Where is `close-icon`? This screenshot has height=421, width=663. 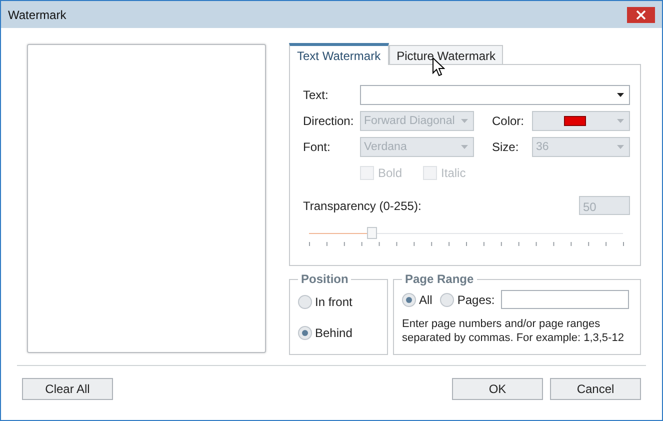 close-icon is located at coordinates (641, 15).